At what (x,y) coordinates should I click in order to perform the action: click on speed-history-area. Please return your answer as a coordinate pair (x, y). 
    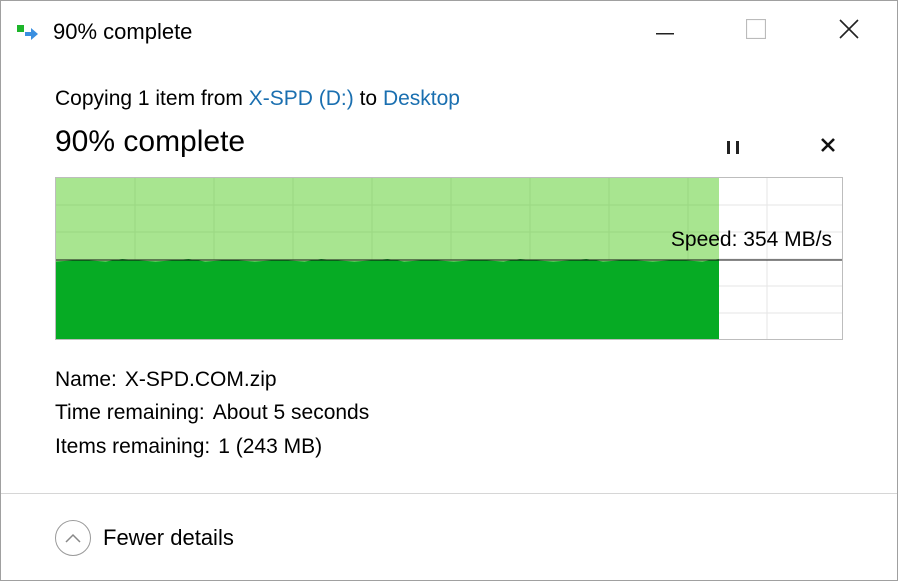
    Looking at the image, I should click on (387, 299).